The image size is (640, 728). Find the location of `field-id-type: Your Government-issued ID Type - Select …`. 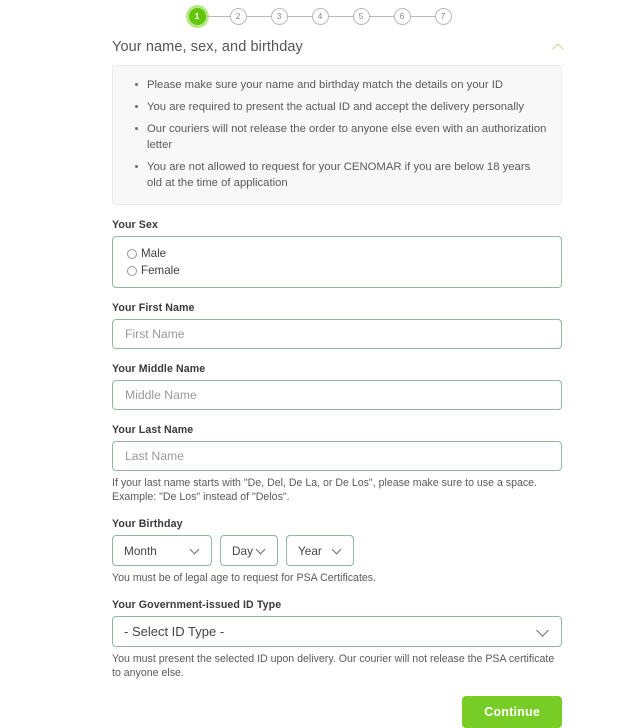

field-id-type: Your Government-issued ID Type - Select … is located at coordinates (337, 639).